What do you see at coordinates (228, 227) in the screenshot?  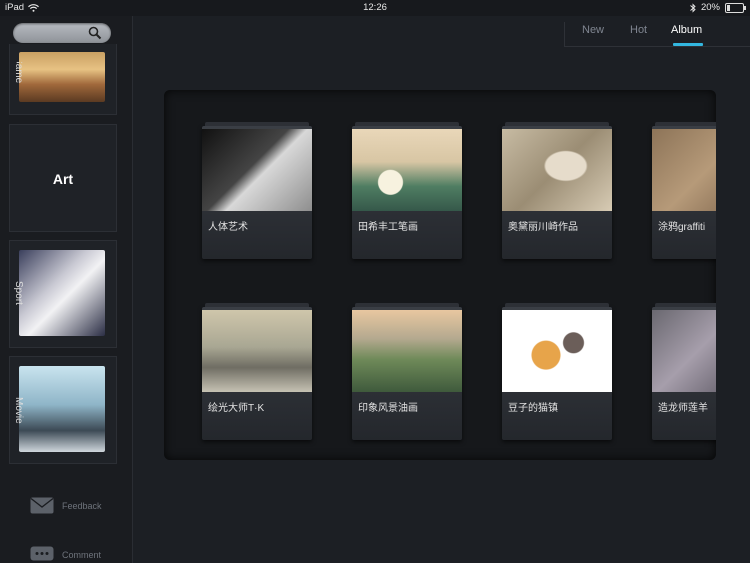 I see `album-title: 人体艺术` at bounding box center [228, 227].